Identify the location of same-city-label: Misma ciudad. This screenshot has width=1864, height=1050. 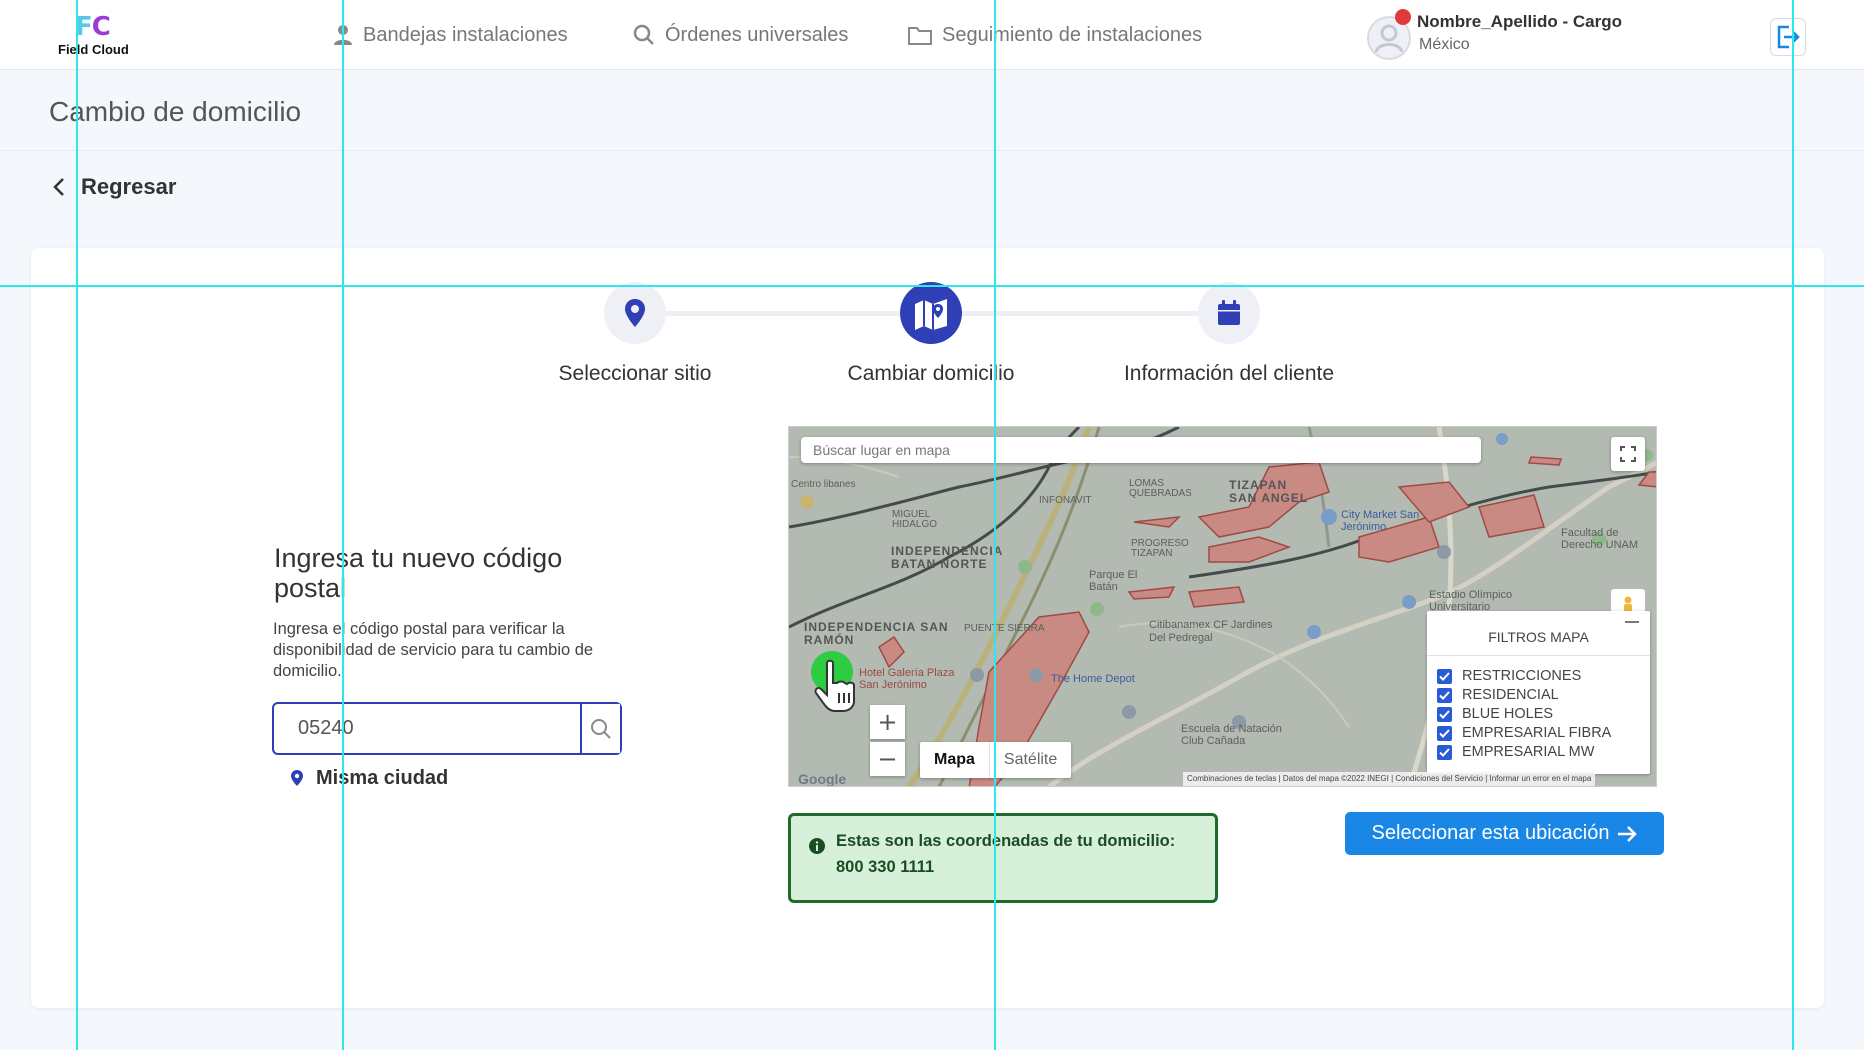
(382, 777).